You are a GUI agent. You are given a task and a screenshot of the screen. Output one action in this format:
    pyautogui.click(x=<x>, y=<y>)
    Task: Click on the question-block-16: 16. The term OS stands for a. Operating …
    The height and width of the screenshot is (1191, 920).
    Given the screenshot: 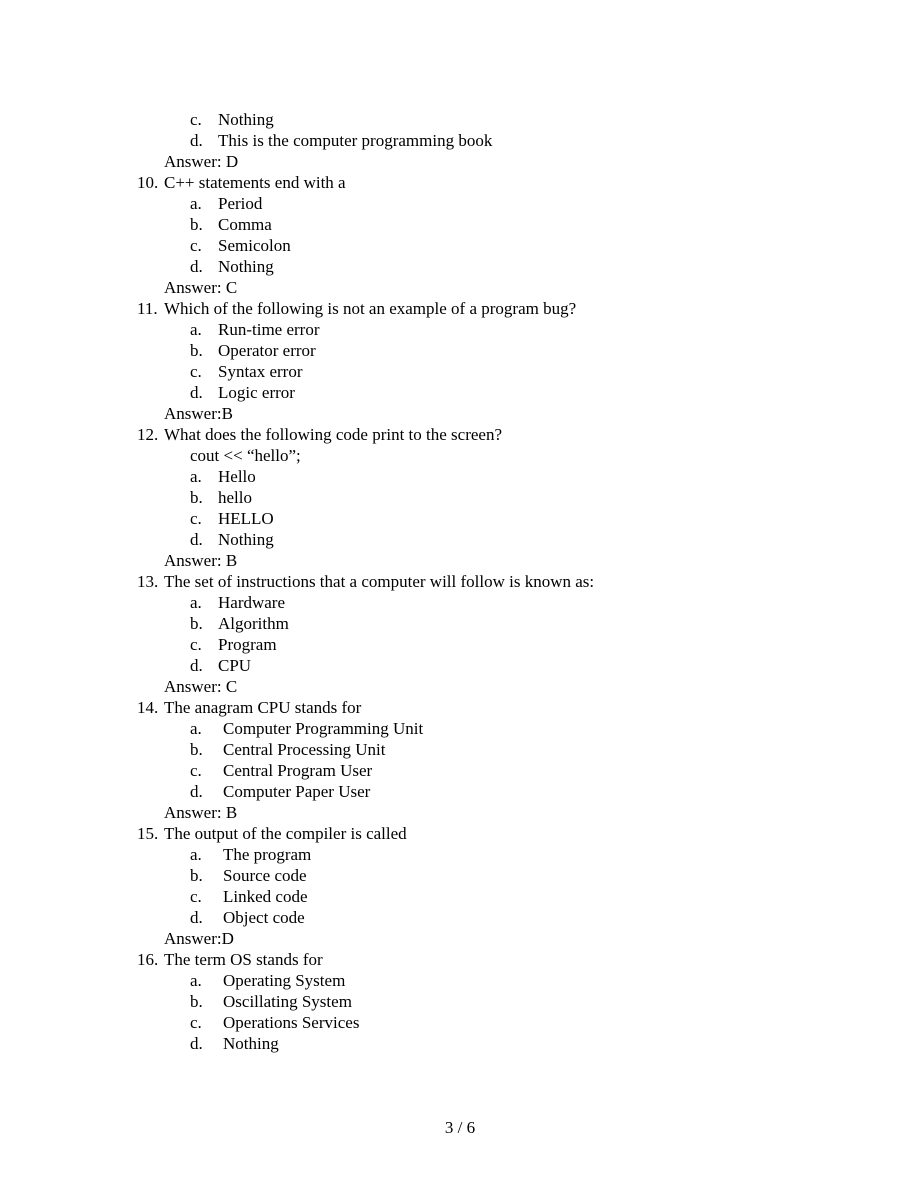 What is the action you would take?
    pyautogui.click(x=487, y=1001)
    